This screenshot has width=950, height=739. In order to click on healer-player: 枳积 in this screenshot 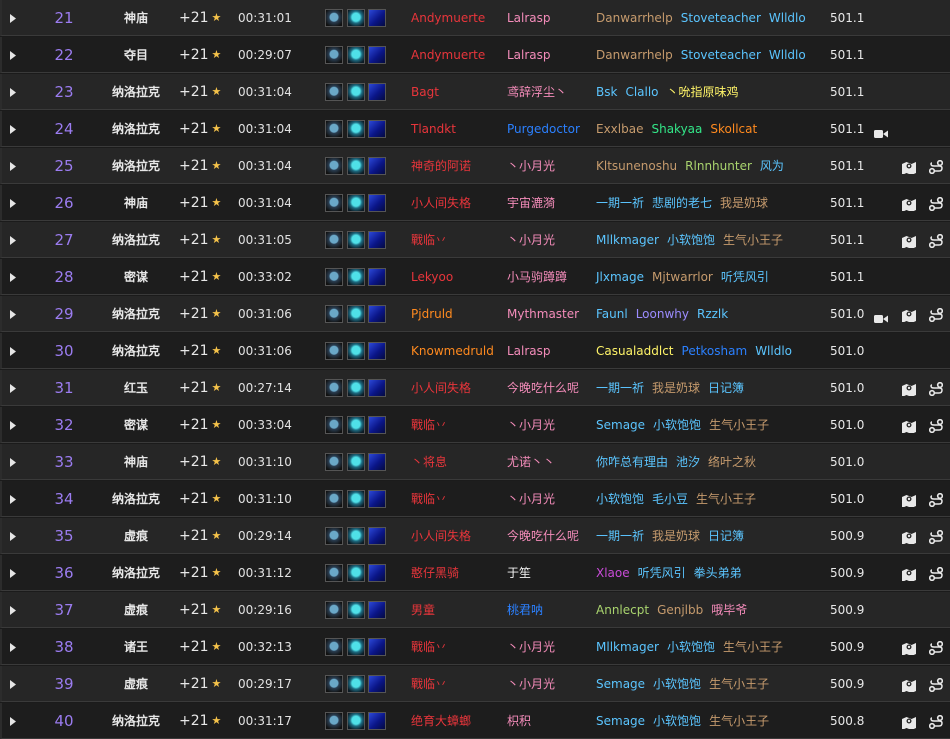, I will do `click(550, 721)`.